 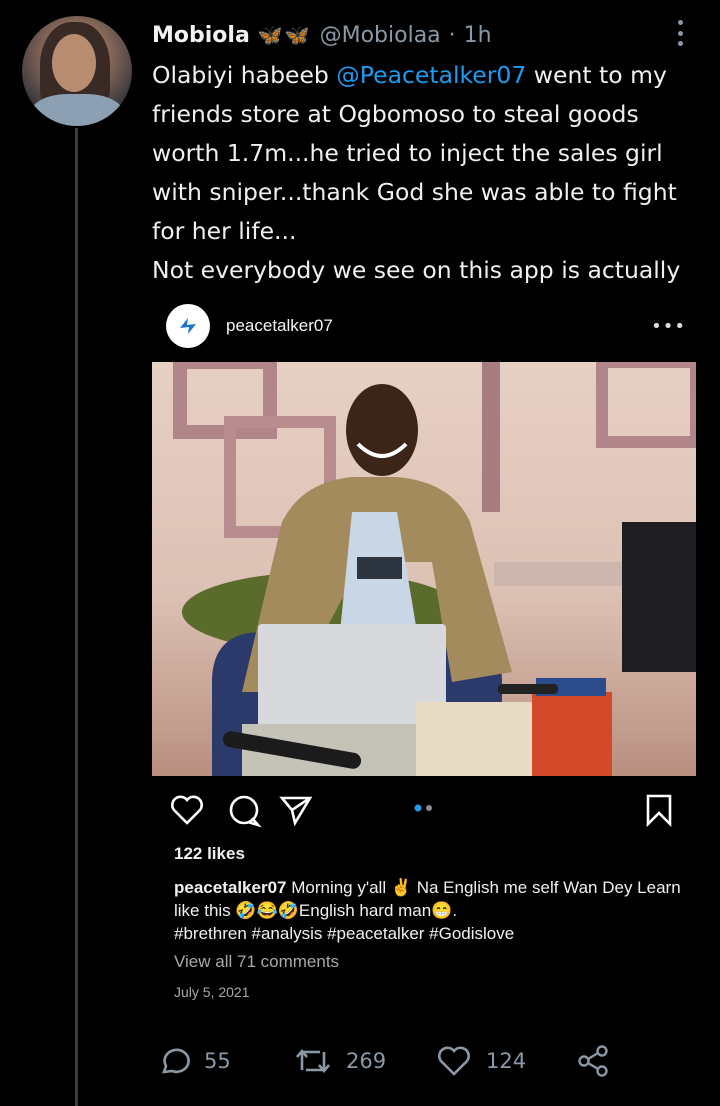 I want to click on comment-bubble-icon, so click(x=245, y=811).